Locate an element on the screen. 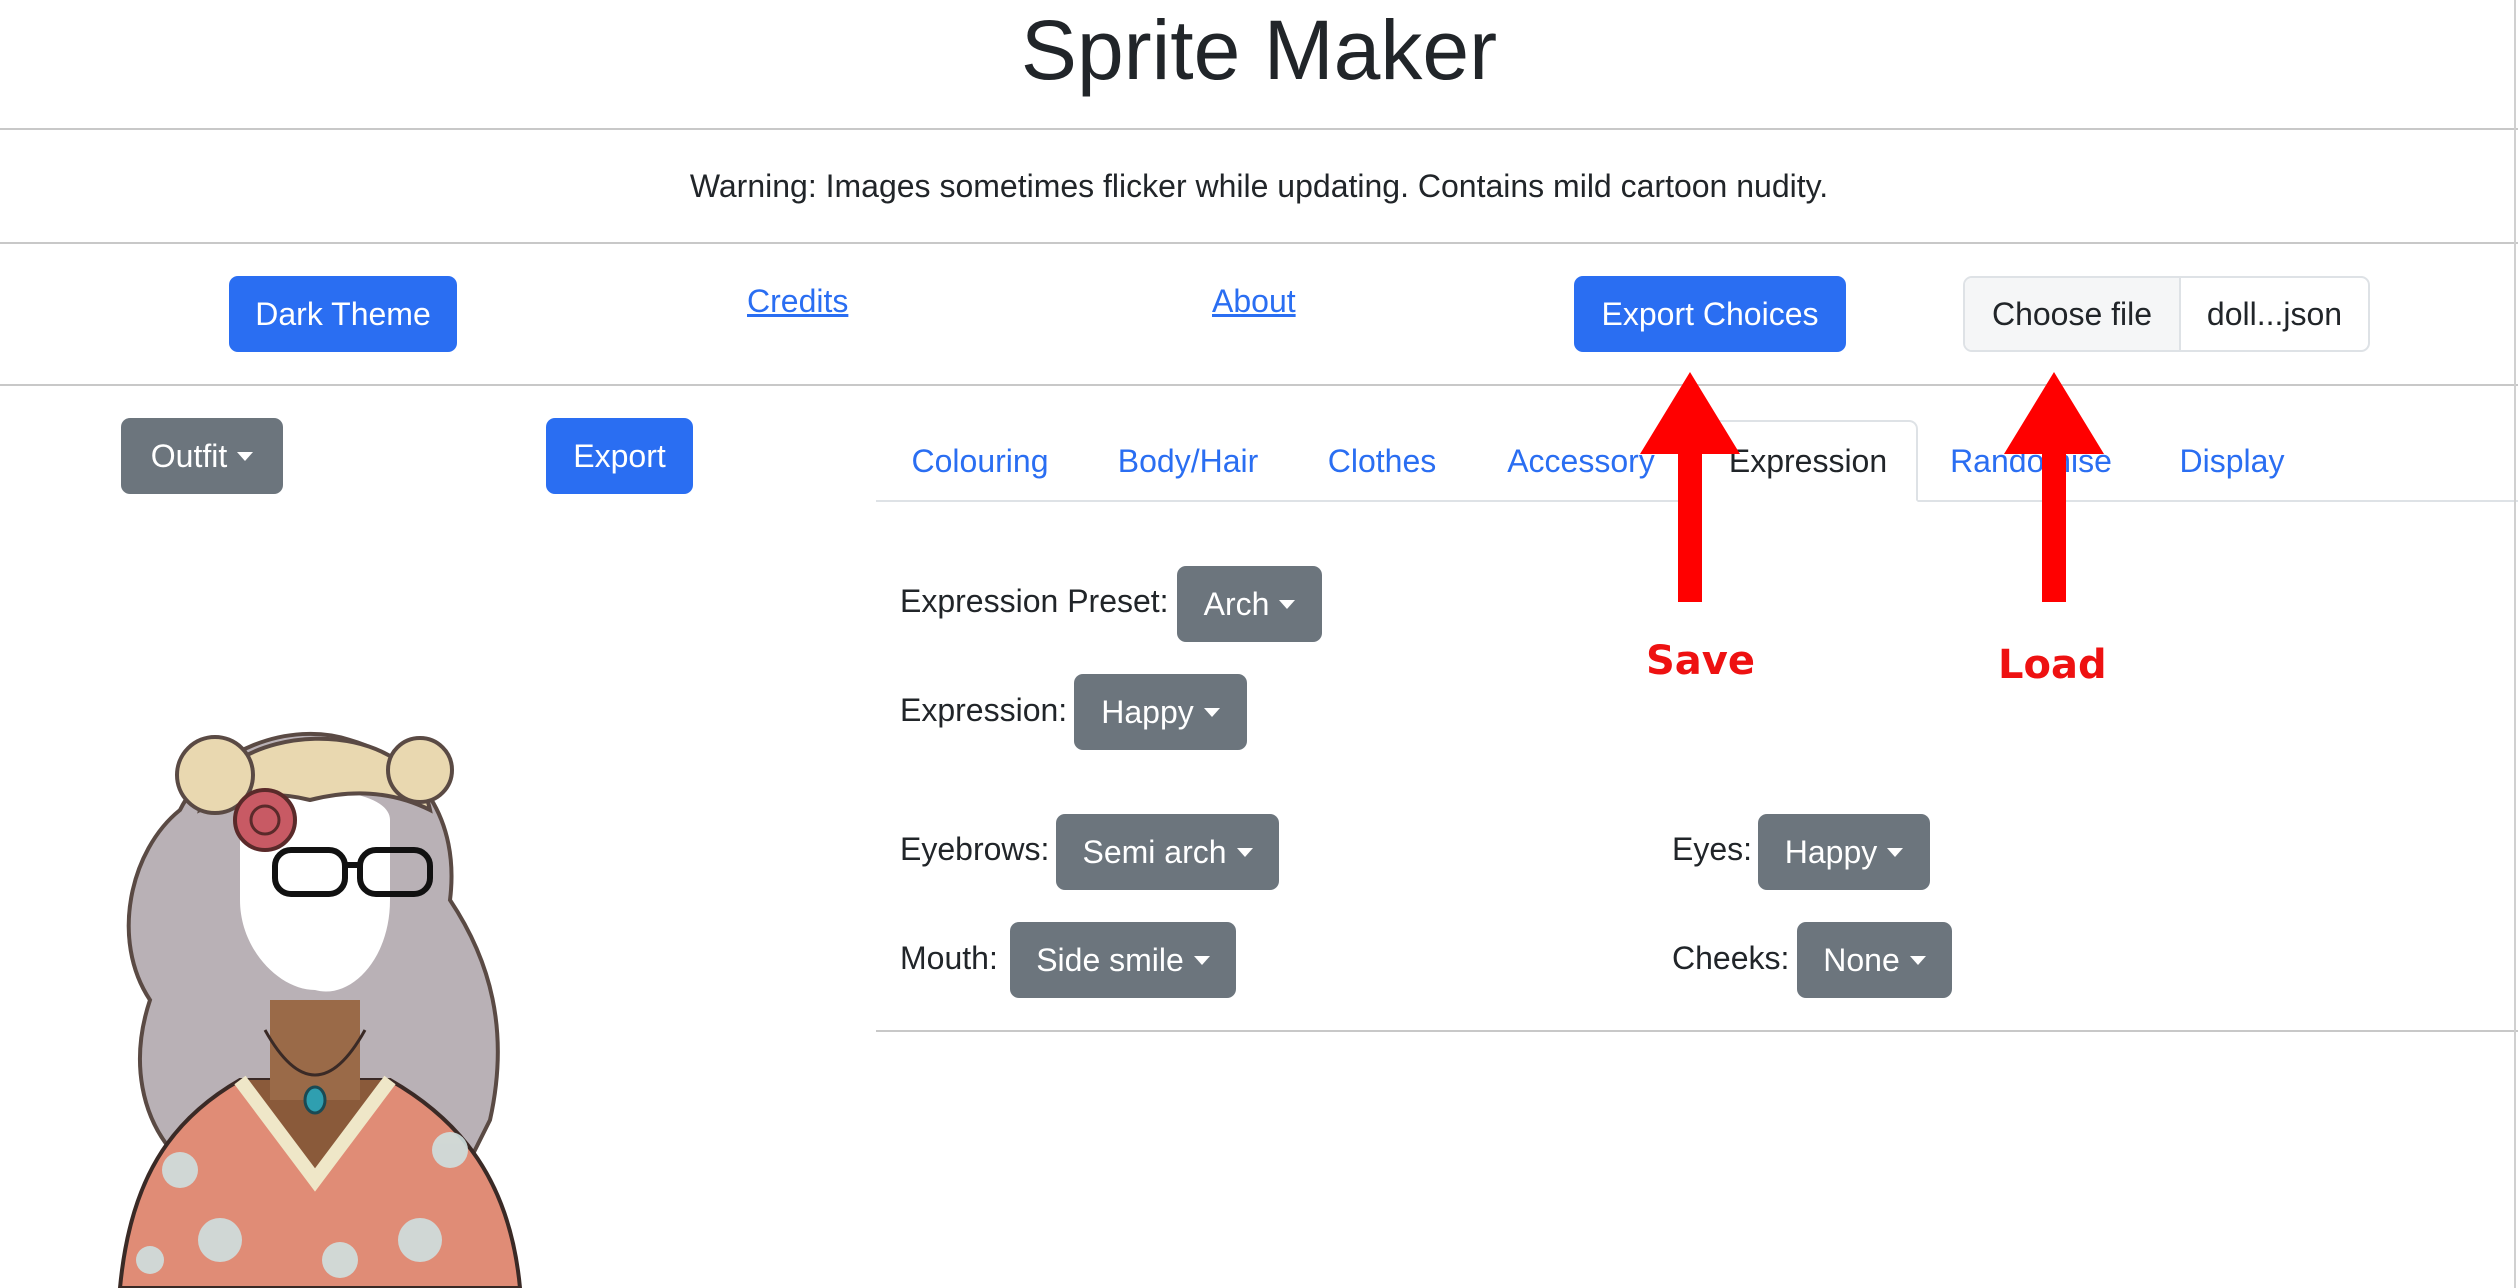 The image size is (2518, 1288). save-arrow-icon is located at coordinates (1690, 487).